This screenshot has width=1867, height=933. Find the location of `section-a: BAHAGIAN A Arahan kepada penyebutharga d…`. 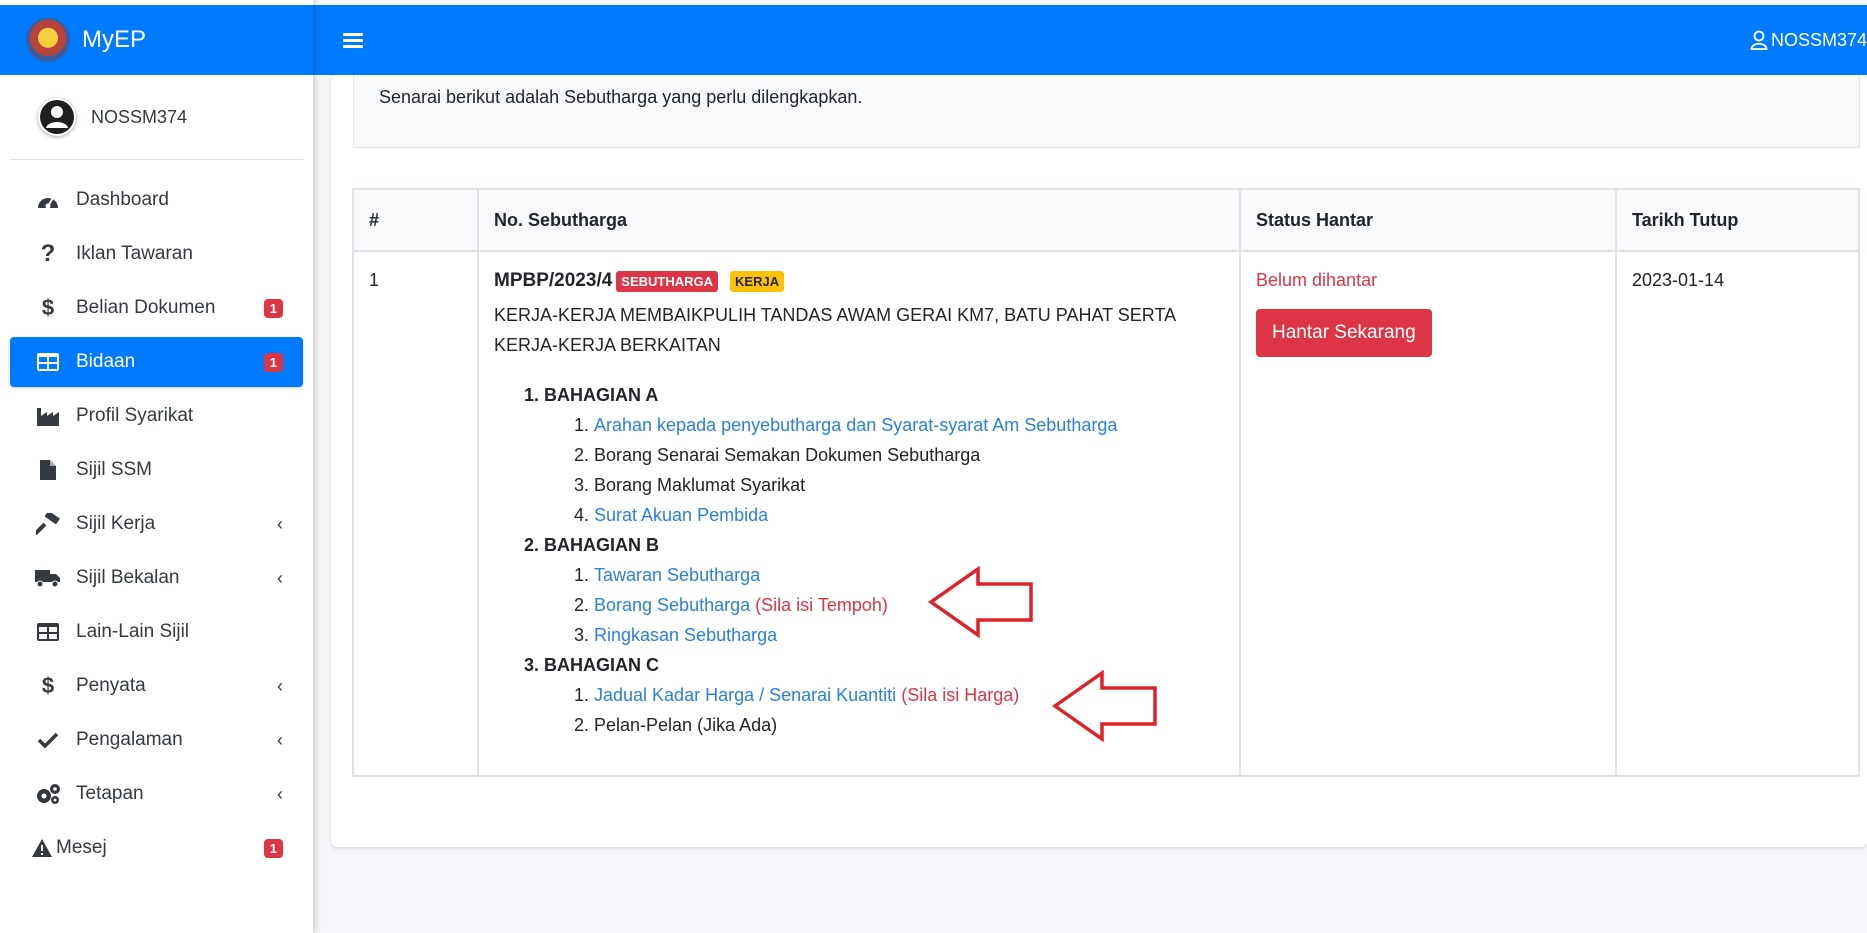

section-a: BAHAGIAN A Arahan kepada penyebutharga d… is located at coordinates (884, 455).